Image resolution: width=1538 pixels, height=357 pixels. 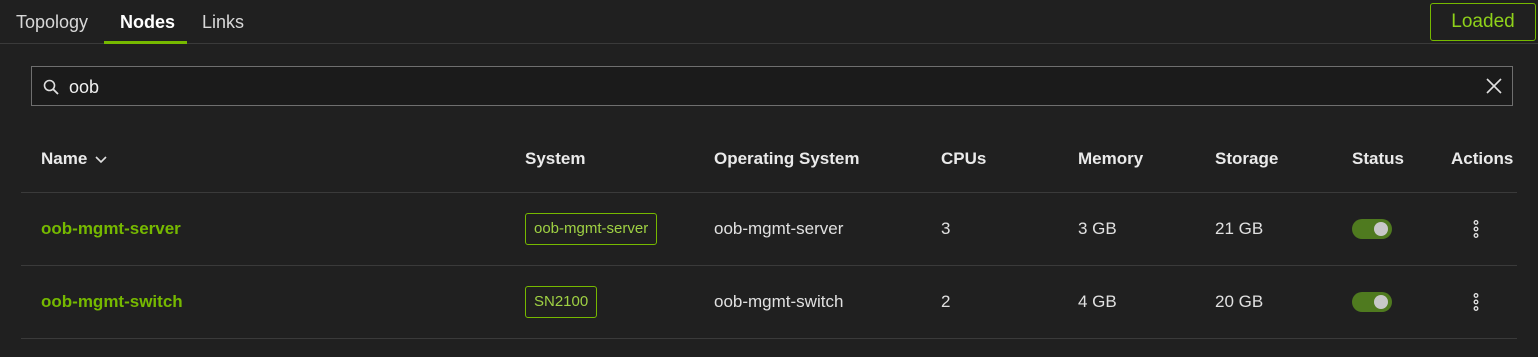 I want to click on os-cell: oob-mgmt-switch, so click(x=779, y=301).